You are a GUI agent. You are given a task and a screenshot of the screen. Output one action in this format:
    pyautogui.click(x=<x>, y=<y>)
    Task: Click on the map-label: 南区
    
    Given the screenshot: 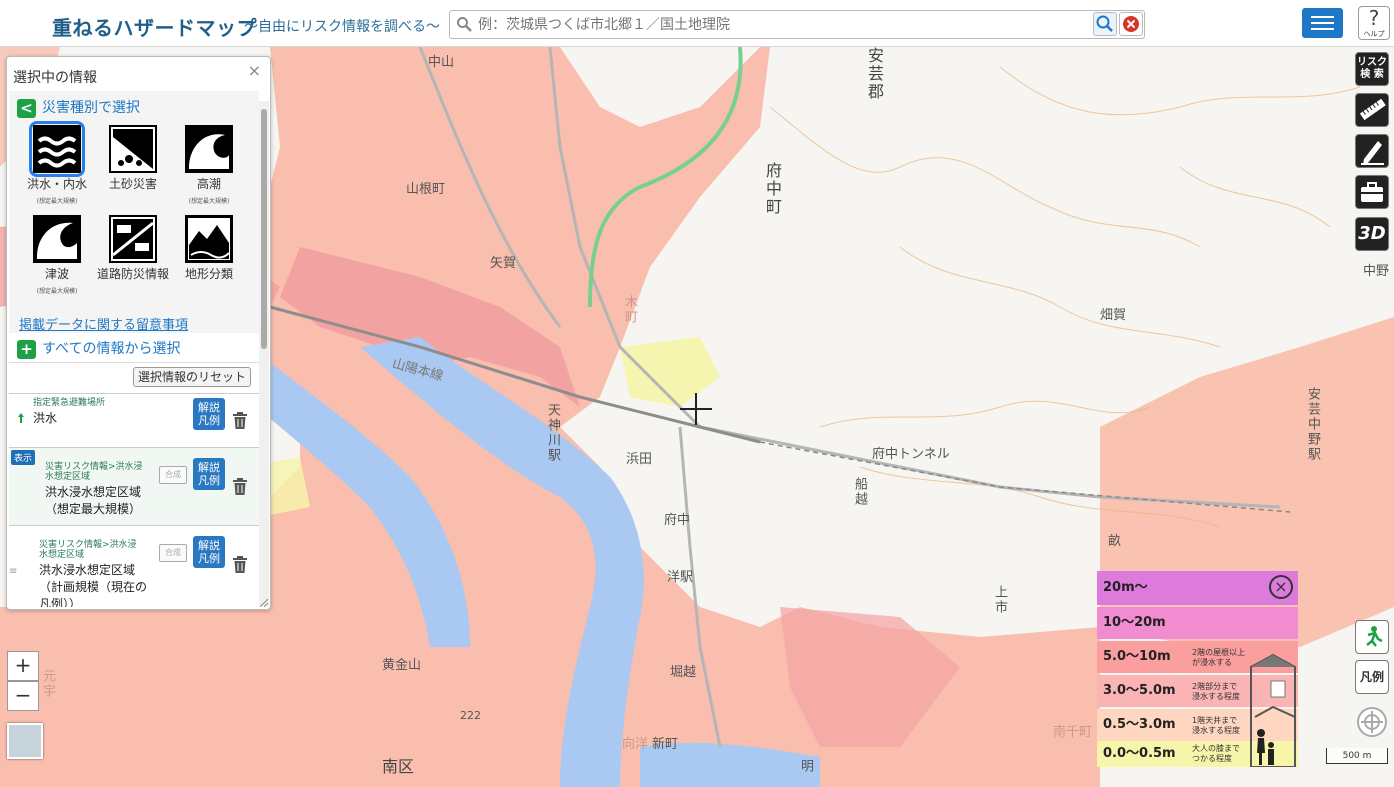 What is the action you would take?
    pyautogui.click(x=398, y=766)
    